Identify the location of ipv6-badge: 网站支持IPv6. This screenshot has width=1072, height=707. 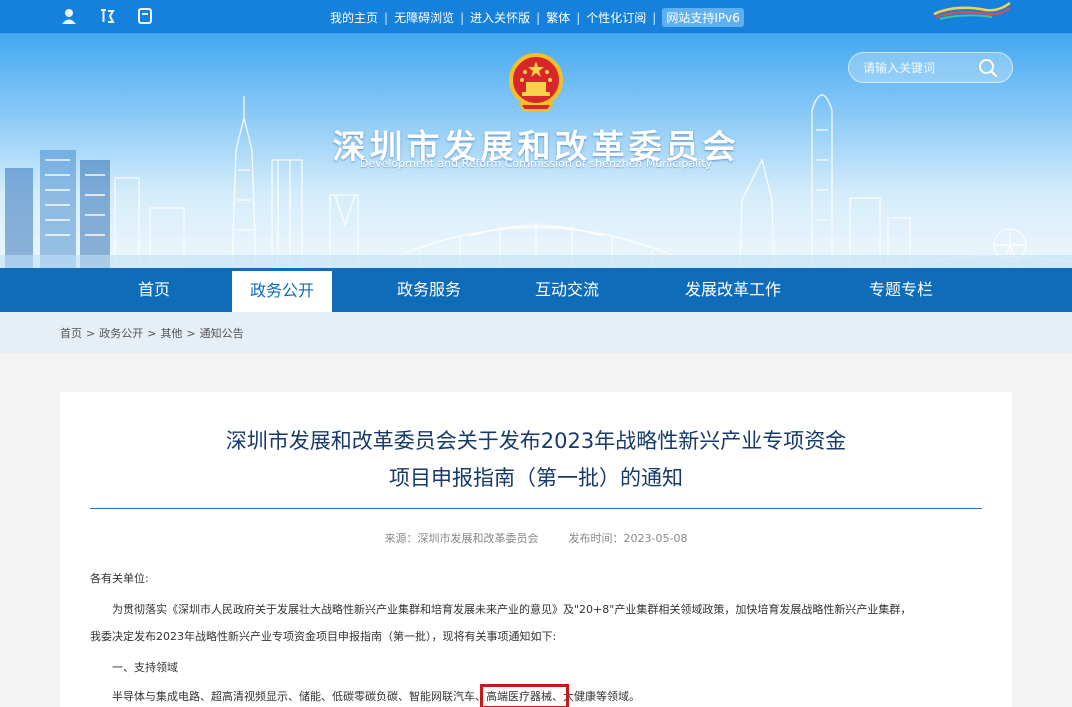
(703, 17).